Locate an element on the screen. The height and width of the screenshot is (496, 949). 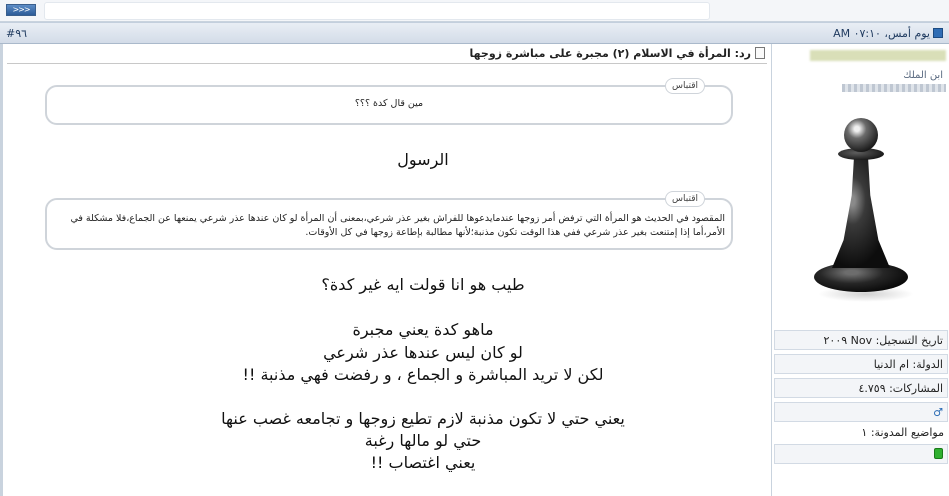
post-number-link: #٩٦ is located at coordinates (16, 33).